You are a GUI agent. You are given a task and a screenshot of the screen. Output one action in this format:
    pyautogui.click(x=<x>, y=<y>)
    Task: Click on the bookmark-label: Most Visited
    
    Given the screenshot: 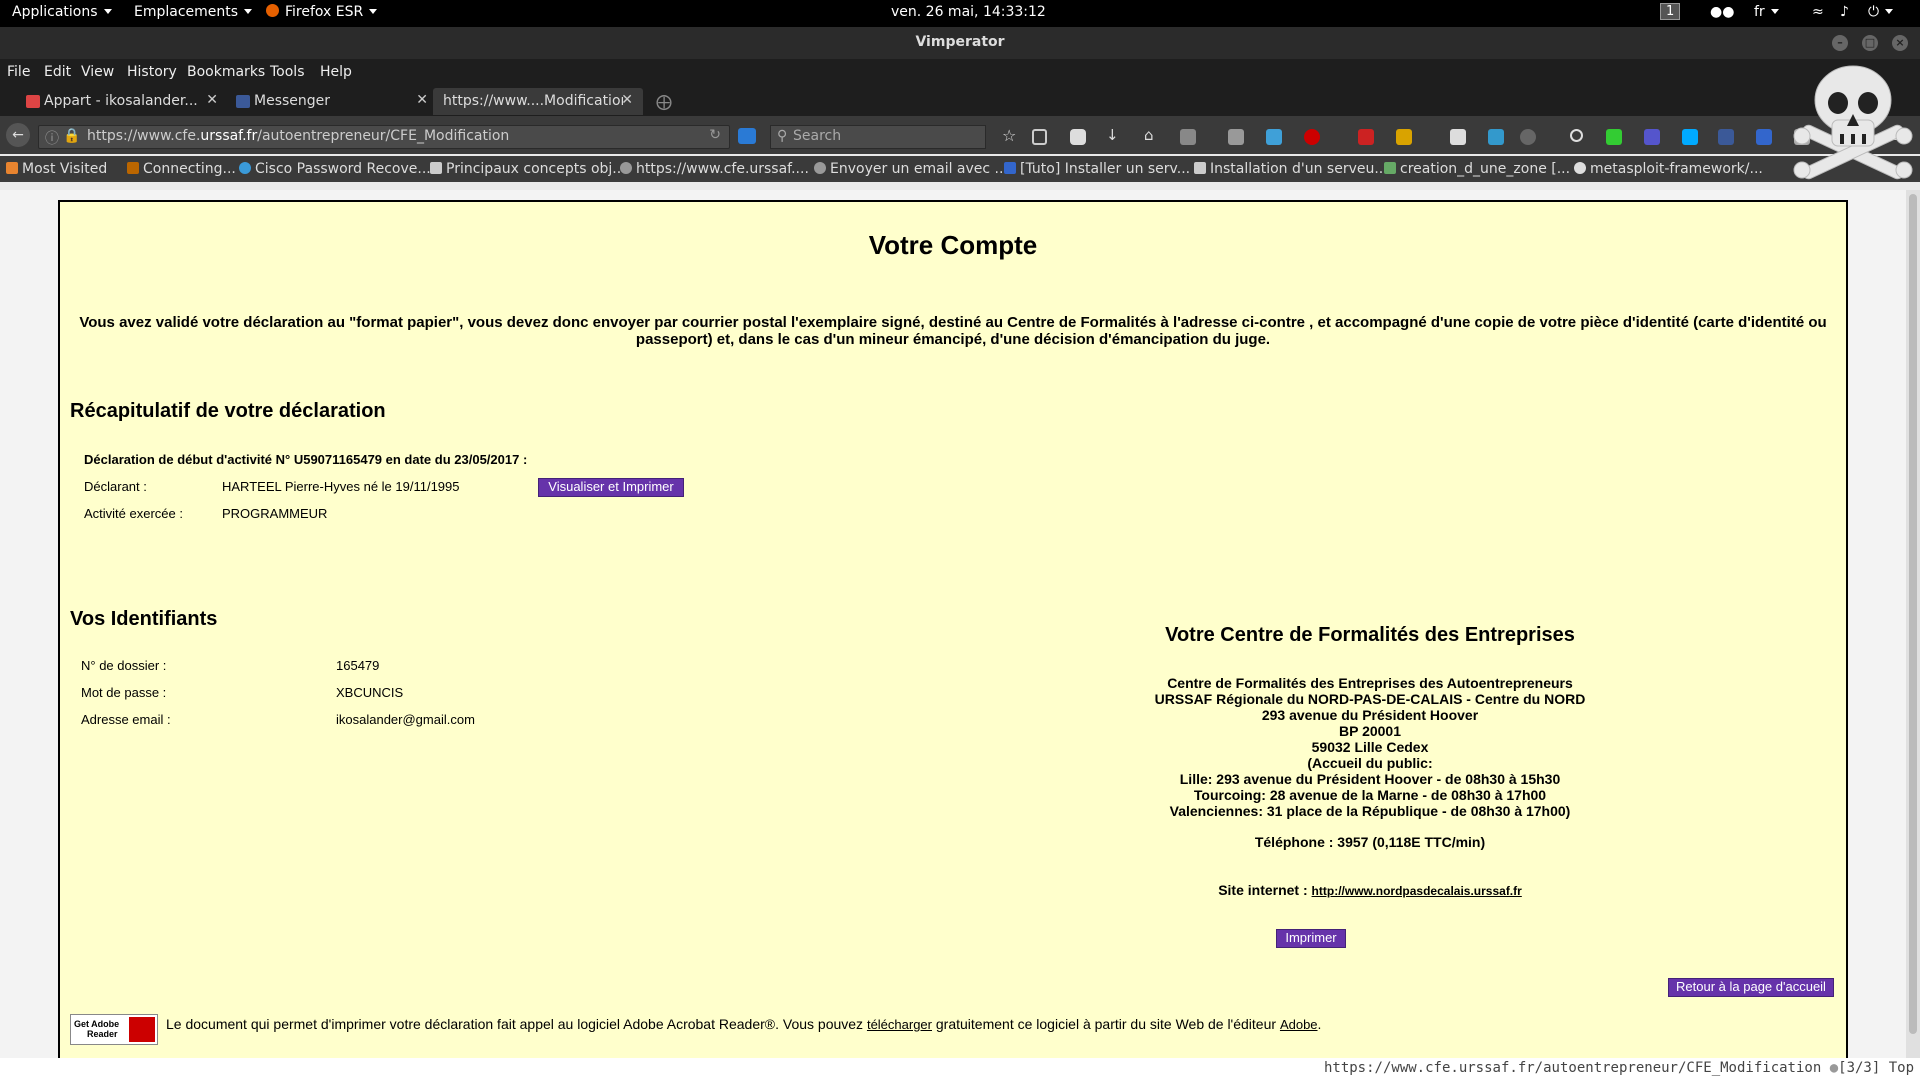 What is the action you would take?
    pyautogui.click(x=65, y=169)
    